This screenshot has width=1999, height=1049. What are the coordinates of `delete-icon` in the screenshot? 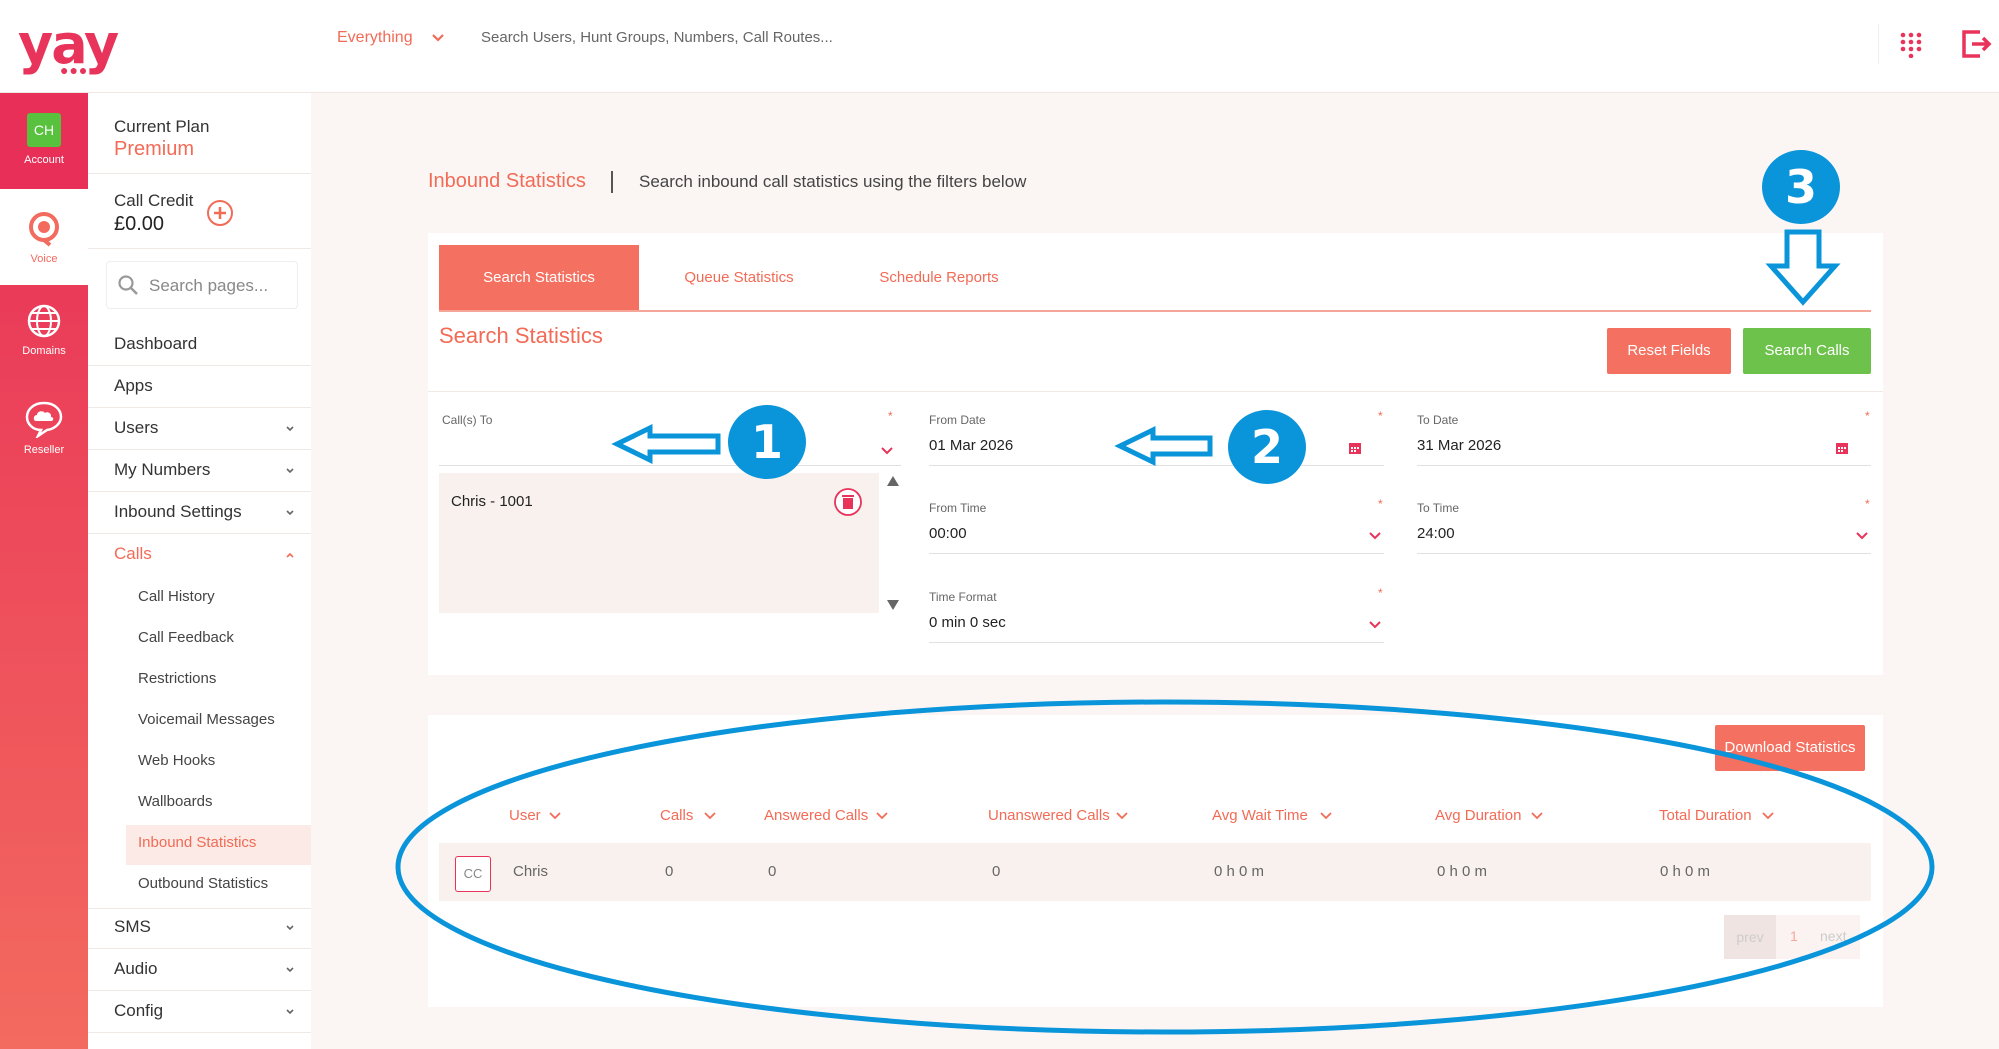 It's located at (848, 502).